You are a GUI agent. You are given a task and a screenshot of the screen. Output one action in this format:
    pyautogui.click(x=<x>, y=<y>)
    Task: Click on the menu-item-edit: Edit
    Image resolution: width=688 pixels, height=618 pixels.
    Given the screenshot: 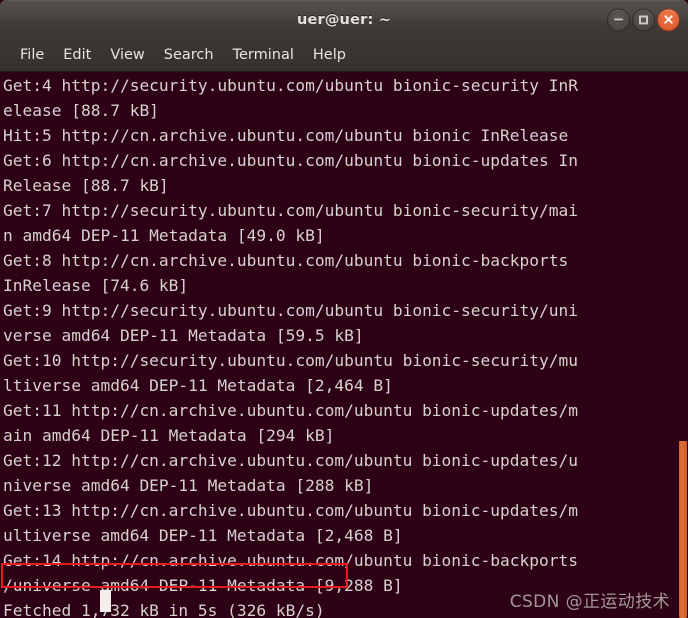 What is the action you would take?
    pyautogui.click(x=77, y=55)
    